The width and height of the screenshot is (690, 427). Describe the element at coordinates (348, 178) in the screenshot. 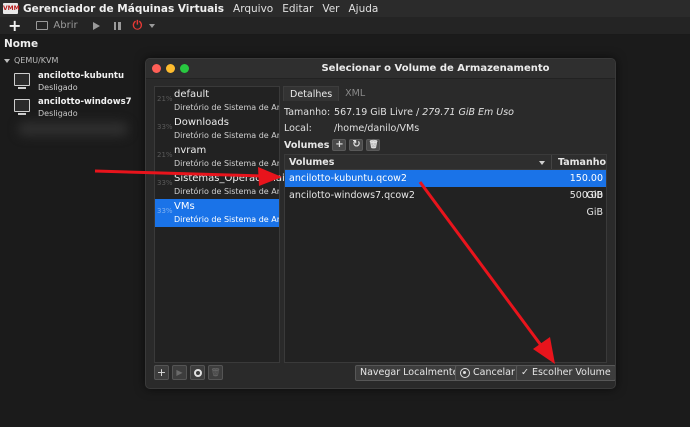

I see `volume-name: ancilotto-kubuntu.qcow2` at that location.